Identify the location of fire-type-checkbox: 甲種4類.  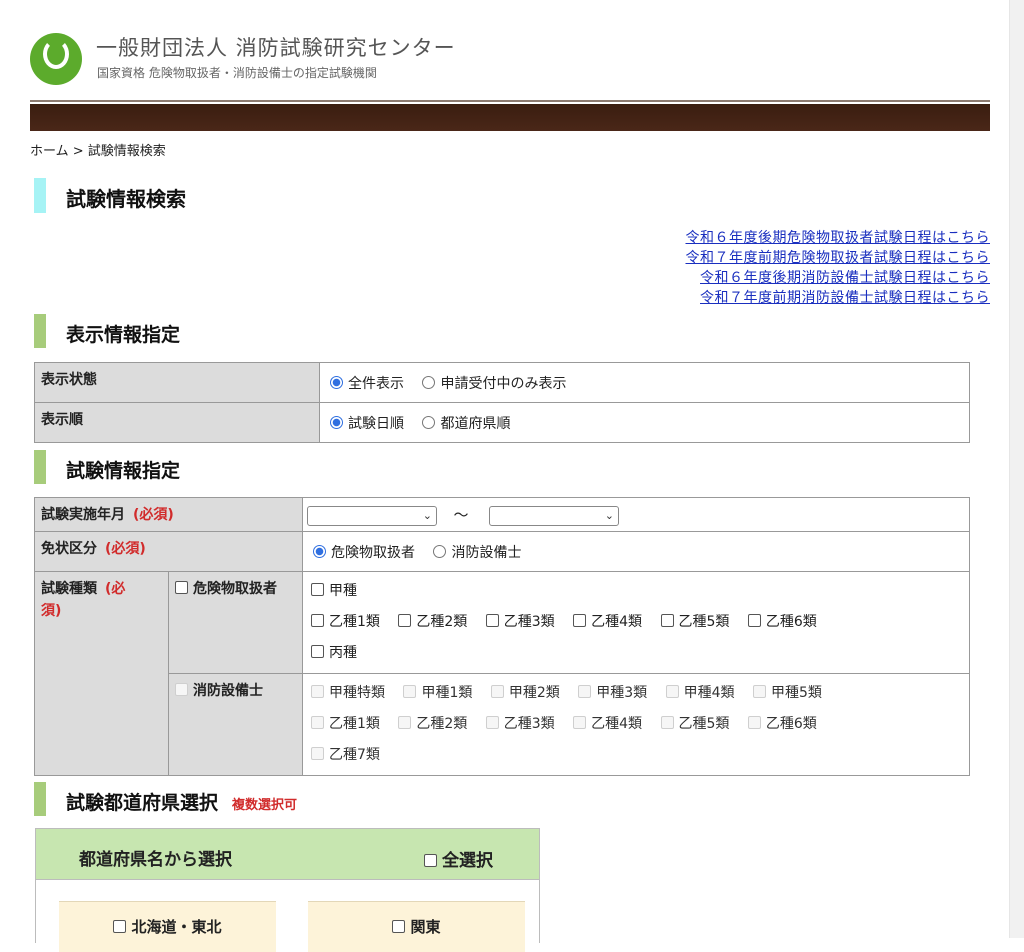
(700, 693).